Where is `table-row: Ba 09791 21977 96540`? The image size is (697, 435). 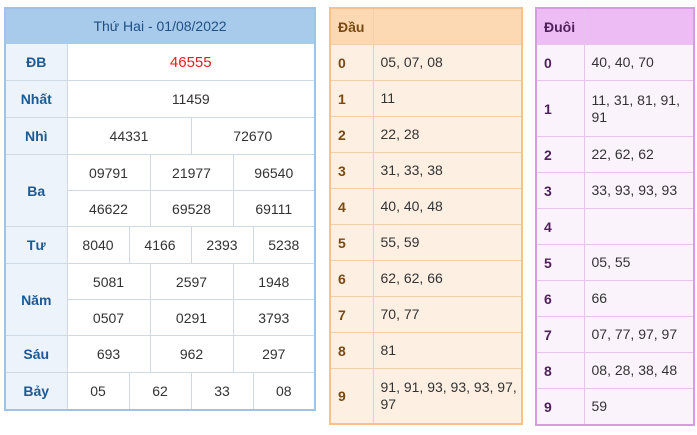 table-row: Ba 09791 21977 96540 is located at coordinates (160, 190).